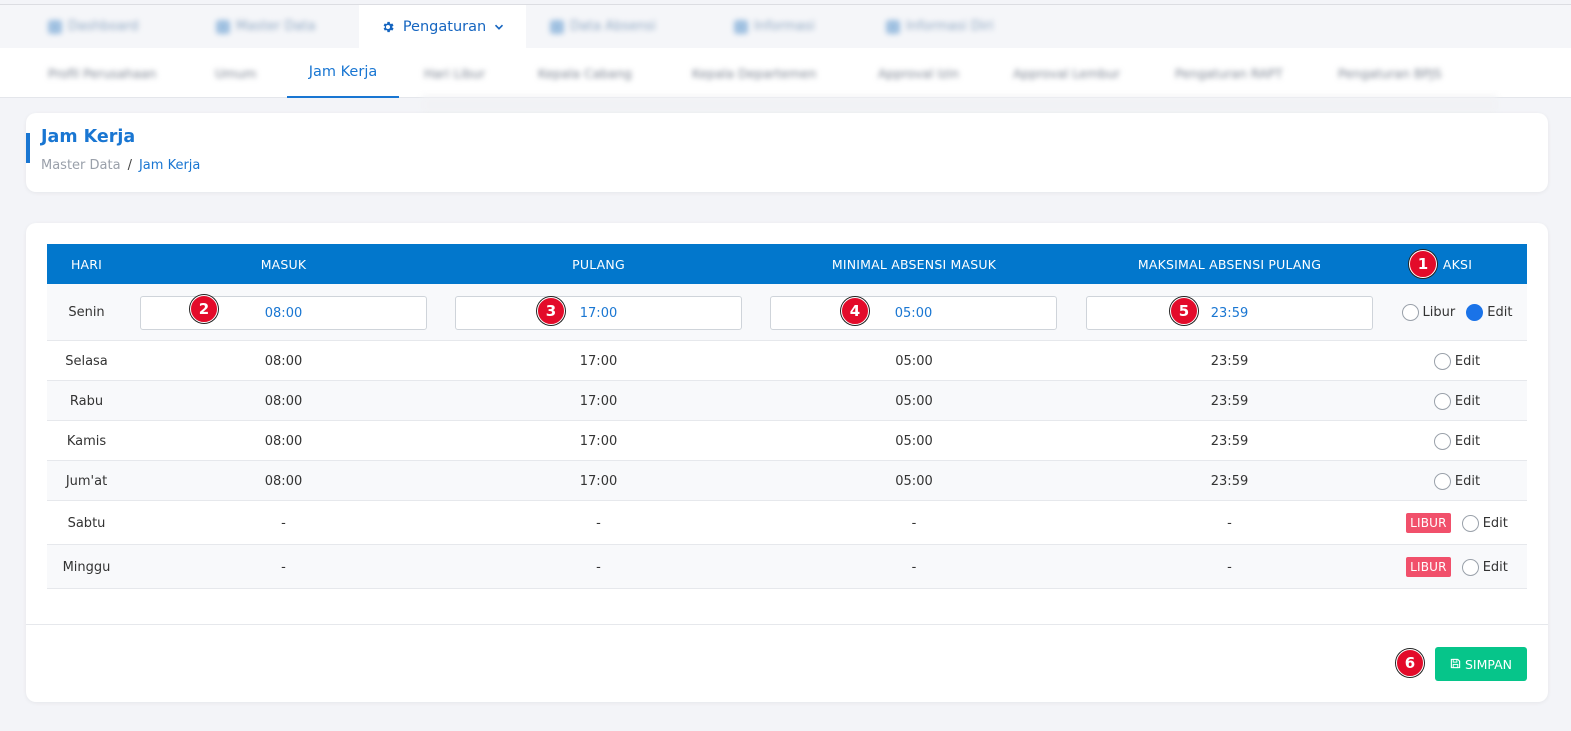  I want to click on subnav-item-kepala-cabang: Kepala Cabang, so click(585, 73).